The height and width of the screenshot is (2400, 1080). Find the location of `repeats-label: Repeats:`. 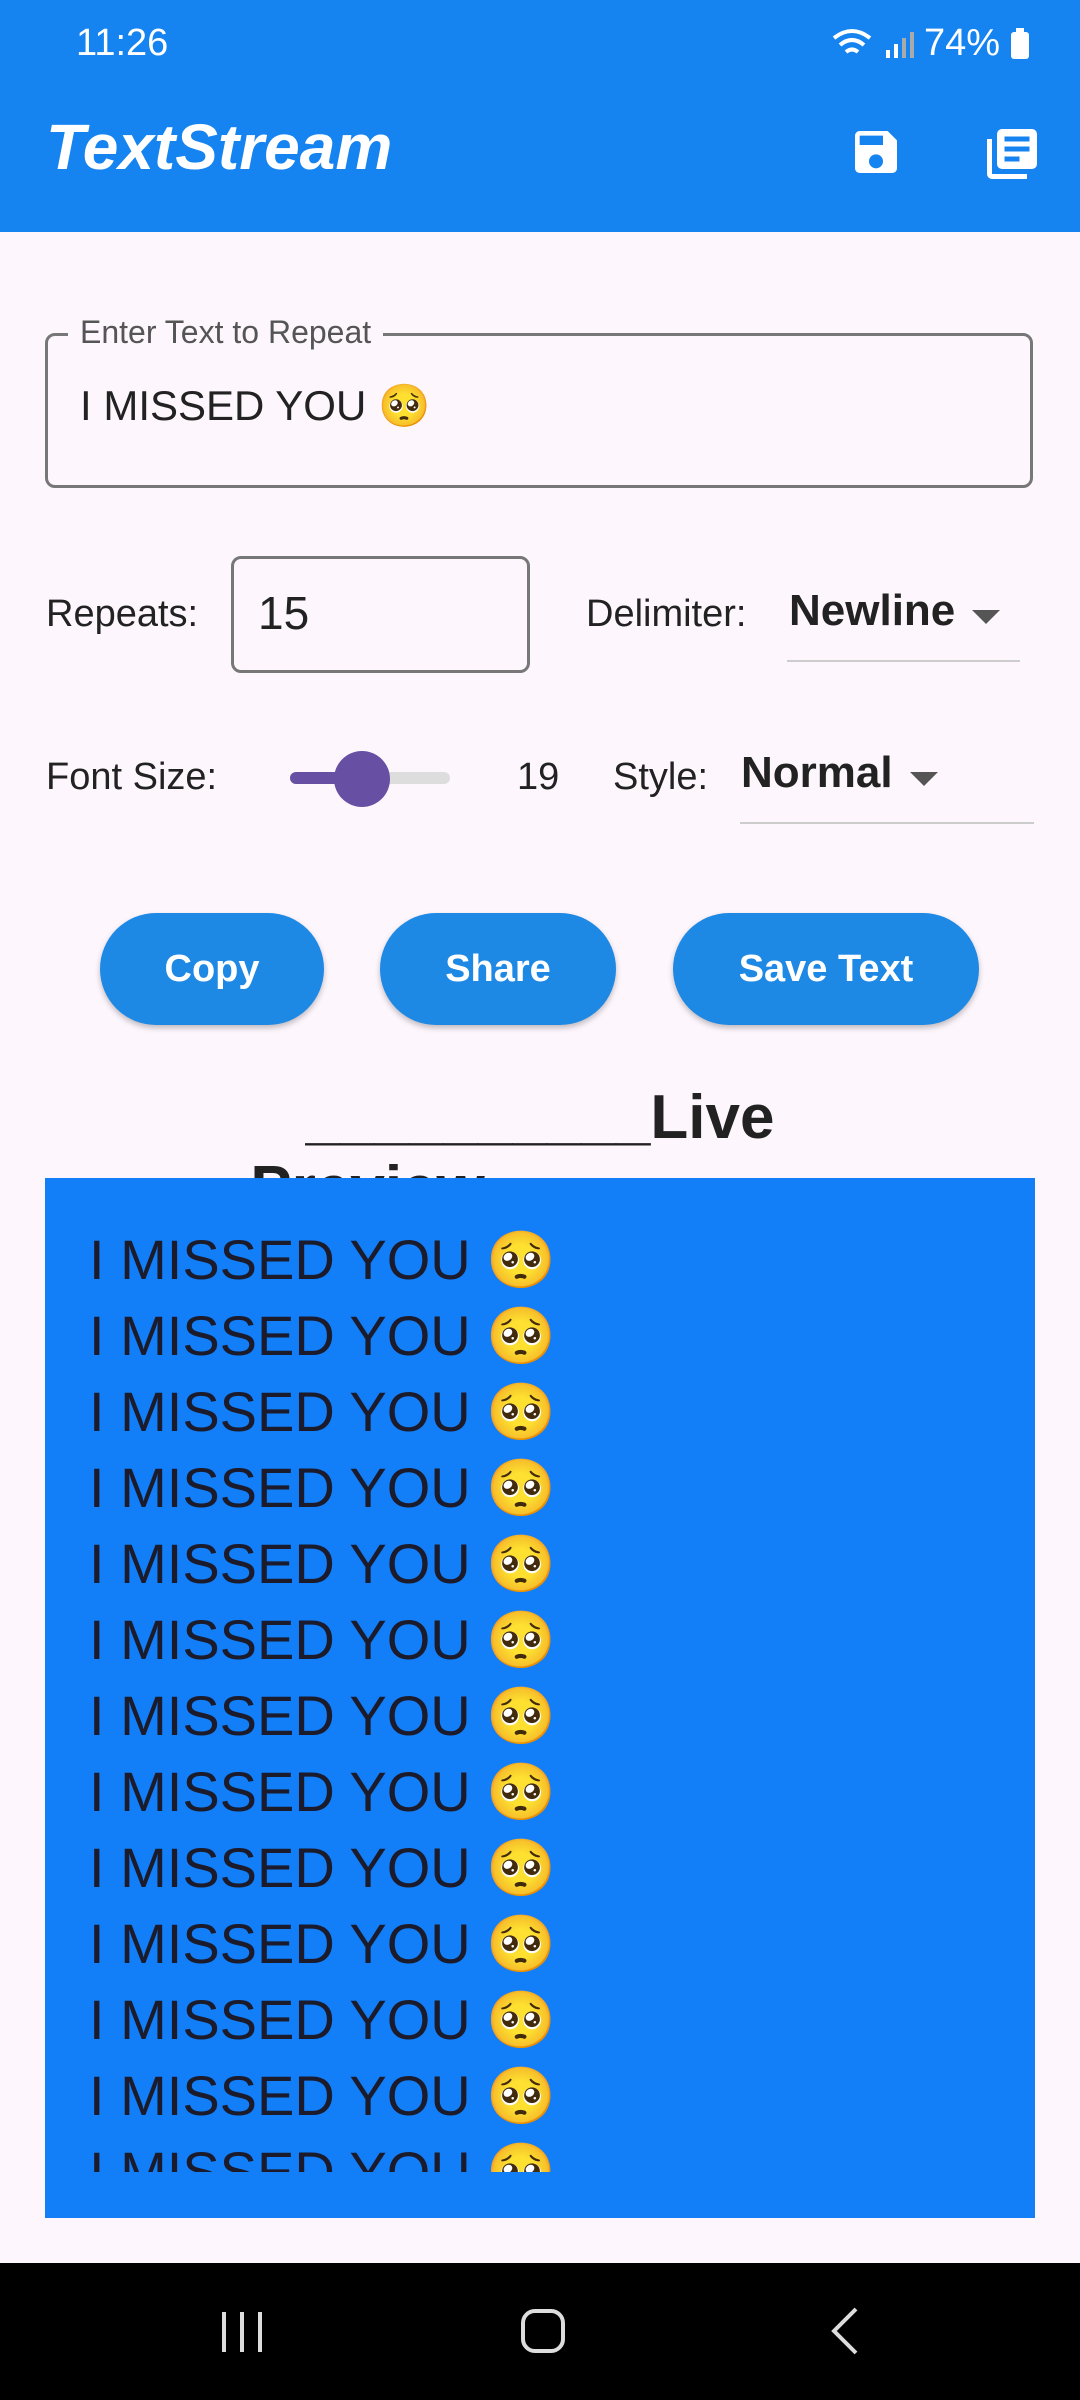

repeats-label: Repeats: is located at coordinates (122, 614).